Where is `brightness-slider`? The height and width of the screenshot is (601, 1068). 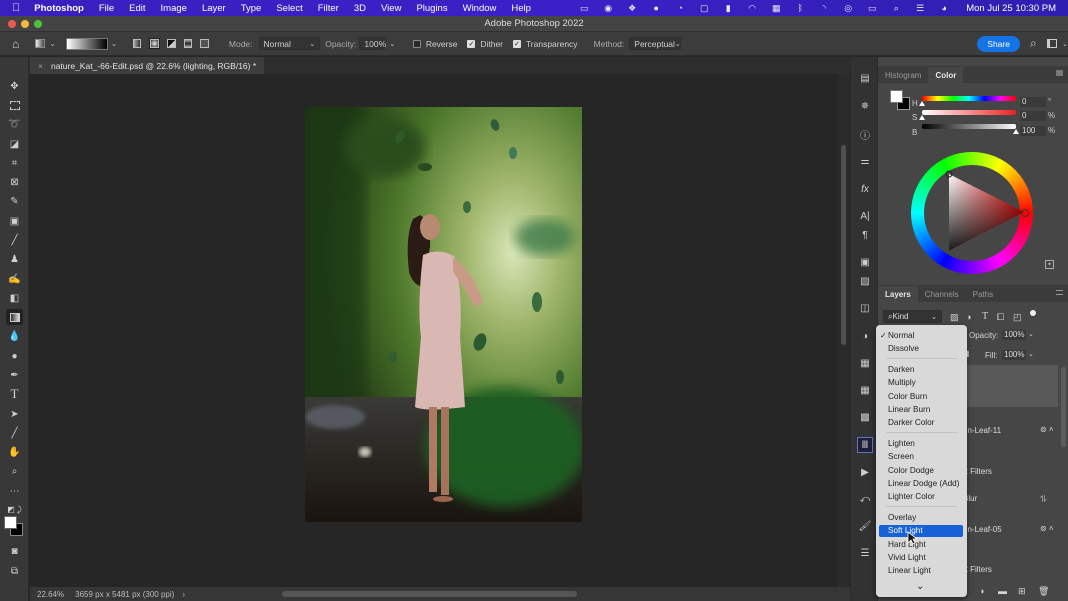
brightness-slider is located at coordinates (969, 126).